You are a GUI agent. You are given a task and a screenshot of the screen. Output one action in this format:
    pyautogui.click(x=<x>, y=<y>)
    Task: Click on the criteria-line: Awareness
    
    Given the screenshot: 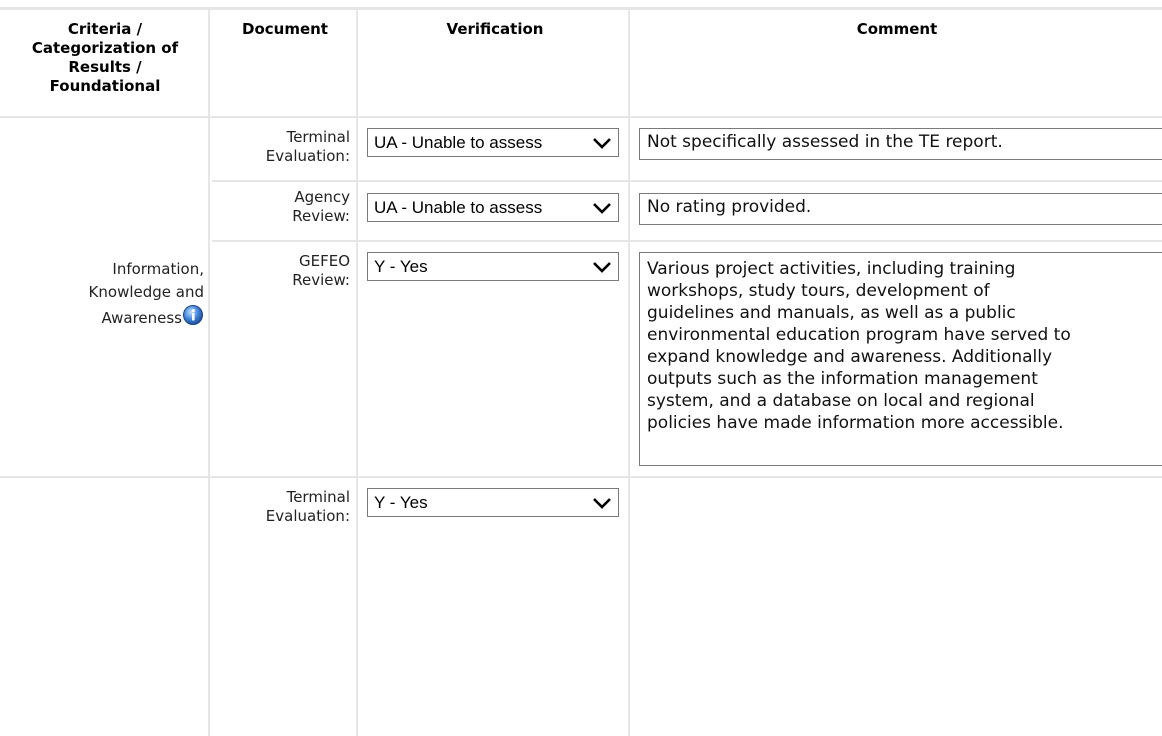 What is the action you would take?
    pyautogui.click(x=141, y=318)
    